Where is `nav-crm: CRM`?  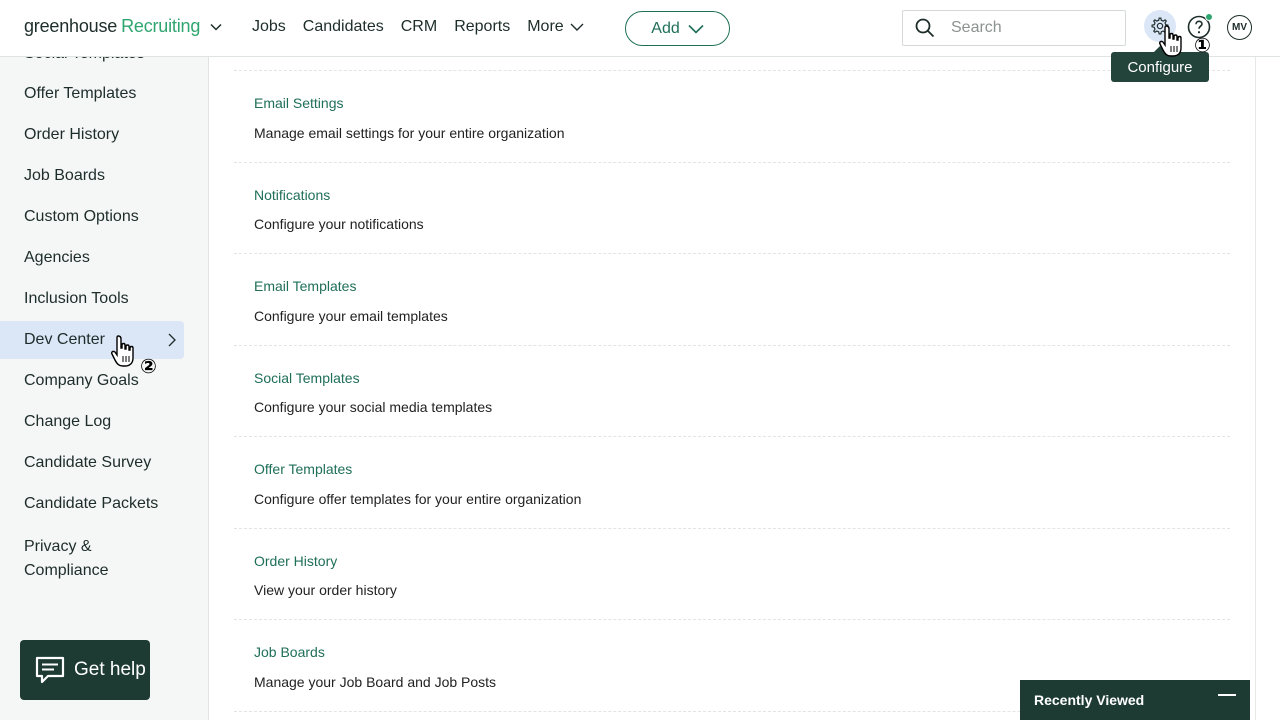 nav-crm: CRM is located at coordinates (419, 27).